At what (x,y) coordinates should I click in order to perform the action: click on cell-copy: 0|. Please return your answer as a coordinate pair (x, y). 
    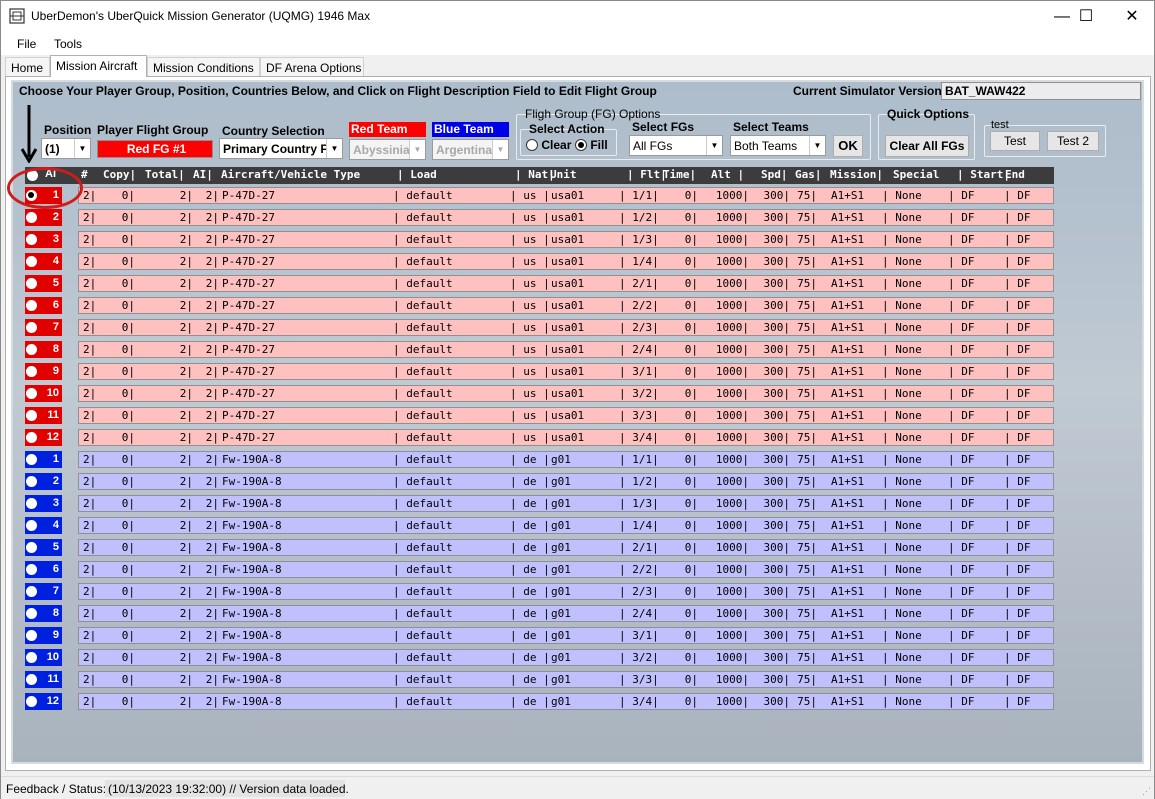
    Looking at the image, I should click on (128, 327).